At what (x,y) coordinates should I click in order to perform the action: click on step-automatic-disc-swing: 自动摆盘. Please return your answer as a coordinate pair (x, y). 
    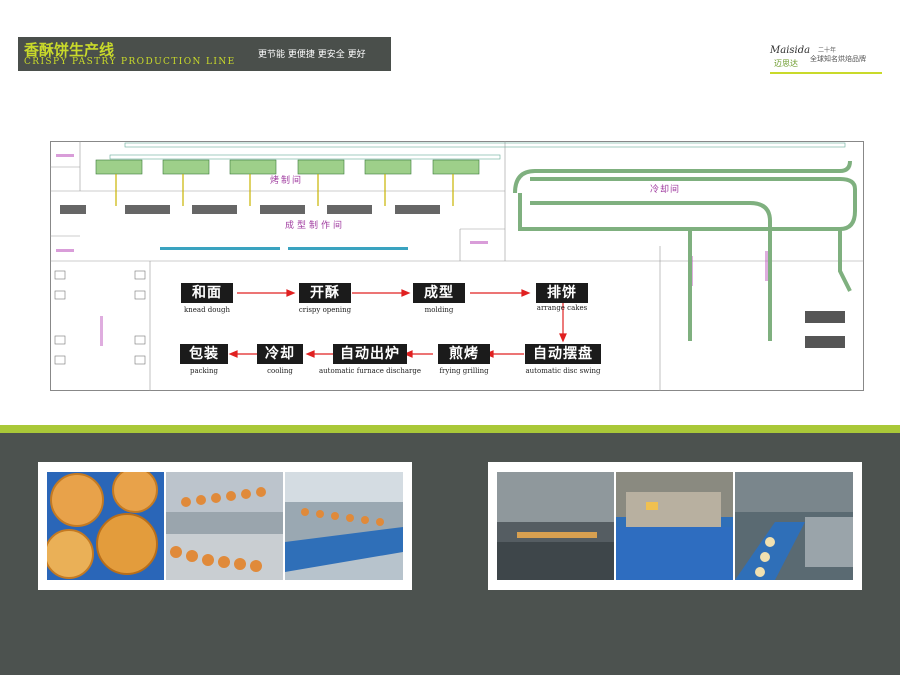
    Looking at the image, I should click on (563, 354).